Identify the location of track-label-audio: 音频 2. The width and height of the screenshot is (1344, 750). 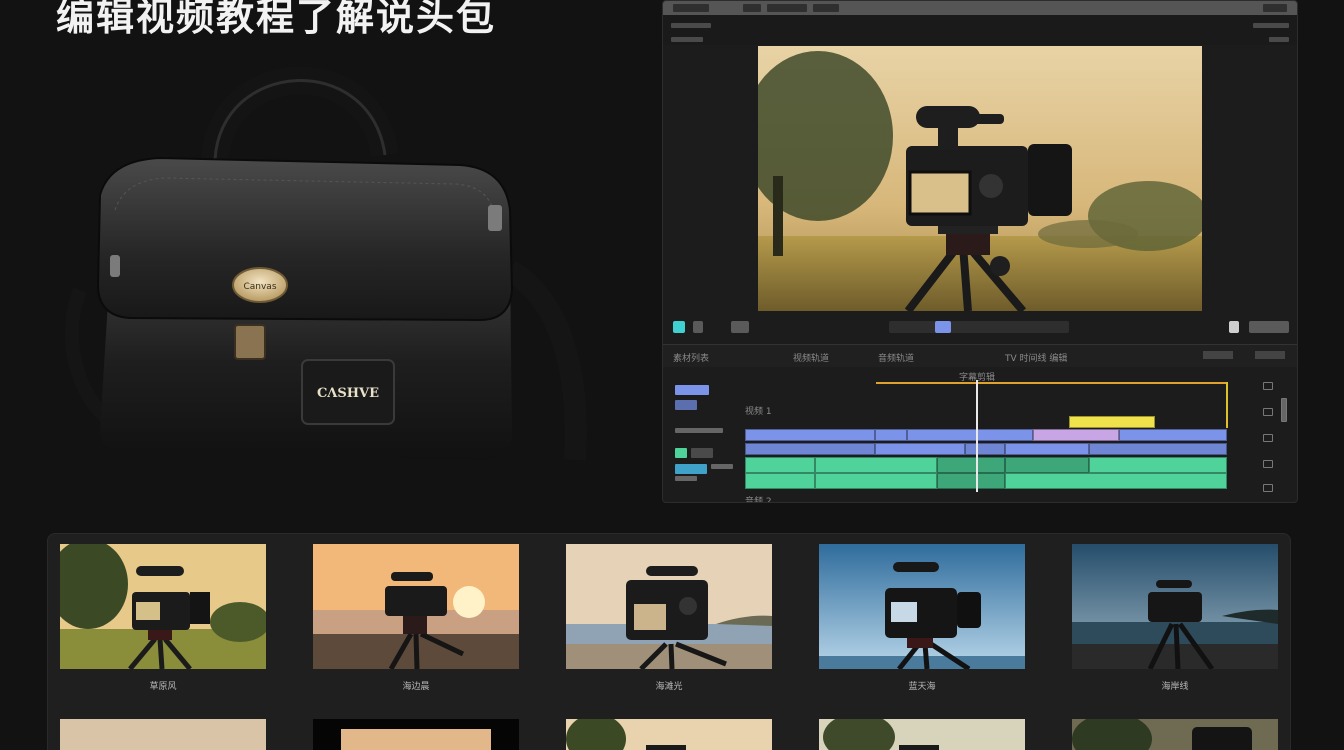
(758, 500).